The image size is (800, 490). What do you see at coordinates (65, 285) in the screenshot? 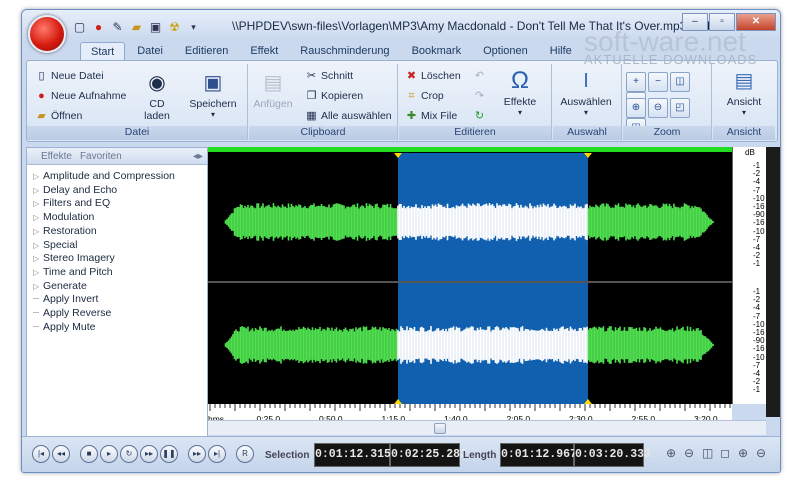
I see `tree-item-label: Generate` at bounding box center [65, 285].